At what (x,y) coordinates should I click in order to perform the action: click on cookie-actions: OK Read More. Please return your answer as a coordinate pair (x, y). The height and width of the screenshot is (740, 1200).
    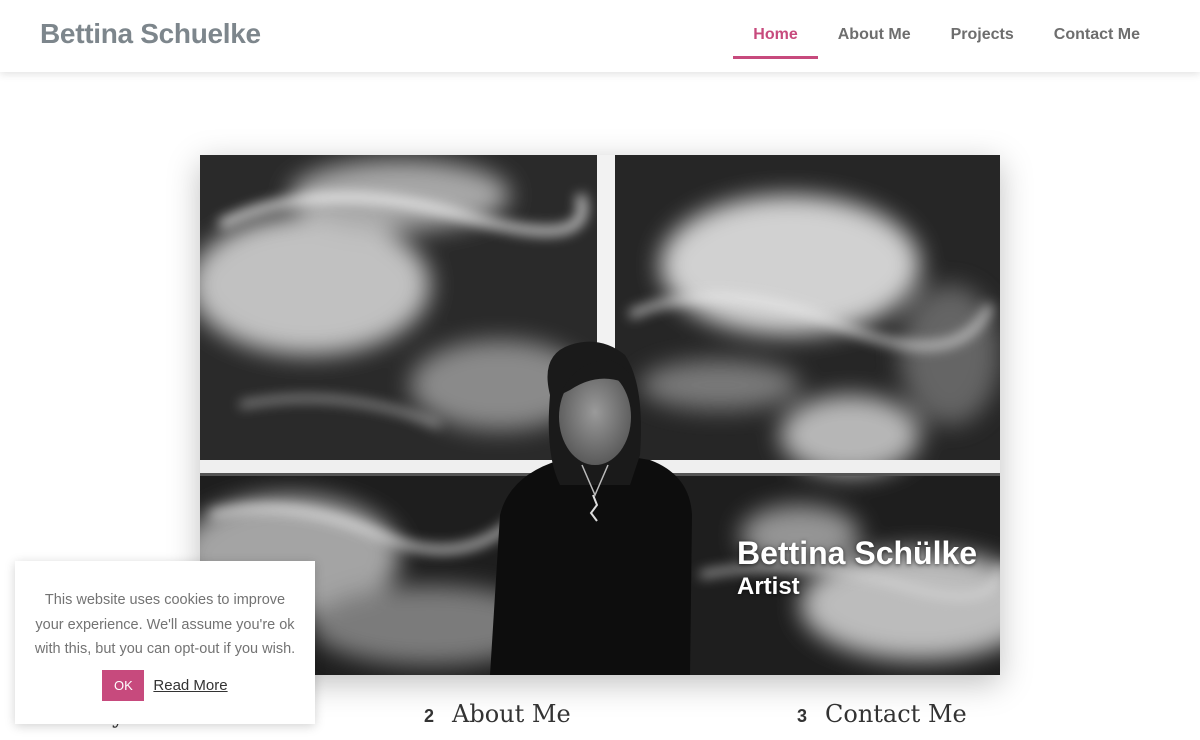
    Looking at the image, I should click on (165, 685).